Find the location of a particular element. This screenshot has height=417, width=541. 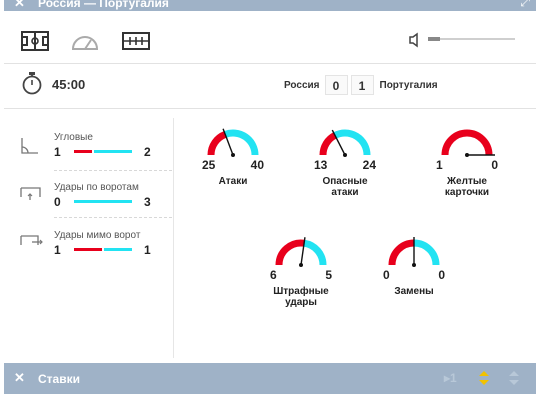

match-title: Россия — Португалия is located at coordinates (103, 5).